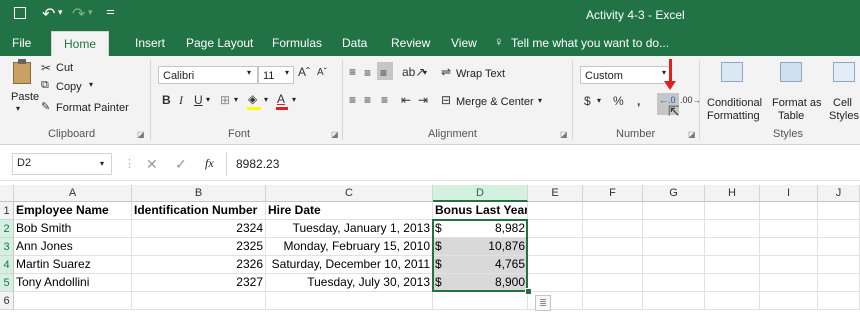 The image size is (860, 315). Describe the element at coordinates (349, 247) in the screenshot. I see `cell-c3: Monday, February 15, 2010` at that location.